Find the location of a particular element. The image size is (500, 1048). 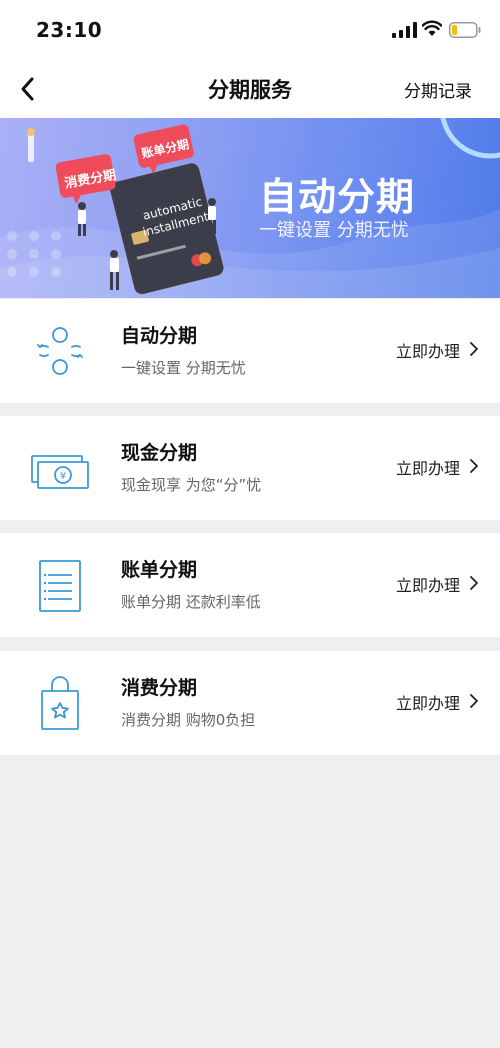

cellular-signal-icon is located at coordinates (404, 30).